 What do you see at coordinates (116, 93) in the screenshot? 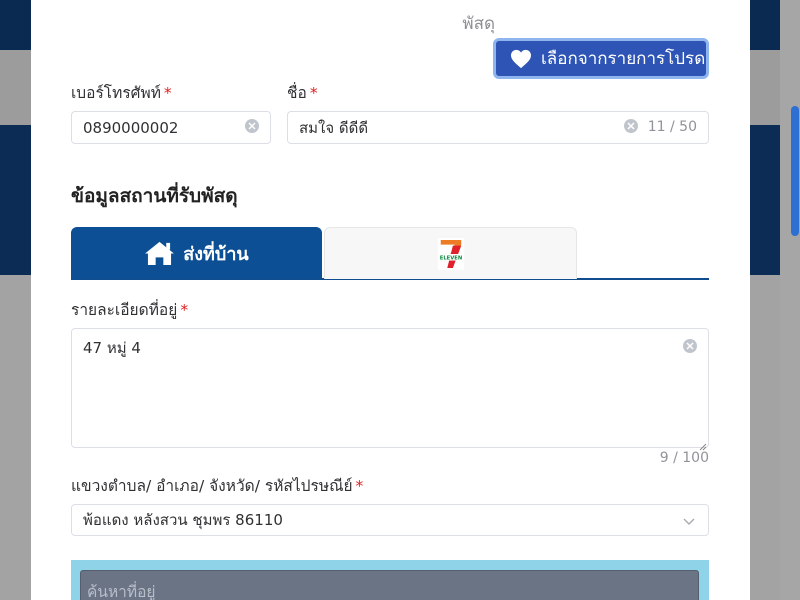
I see `phone-label-text: เบอร์โทรศัพท์` at bounding box center [116, 93].